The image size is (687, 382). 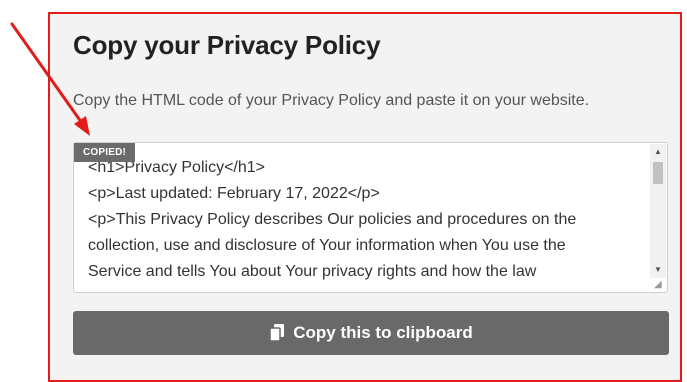 What do you see at coordinates (50, 79) in the screenshot?
I see `annotation-arrow-icon` at bounding box center [50, 79].